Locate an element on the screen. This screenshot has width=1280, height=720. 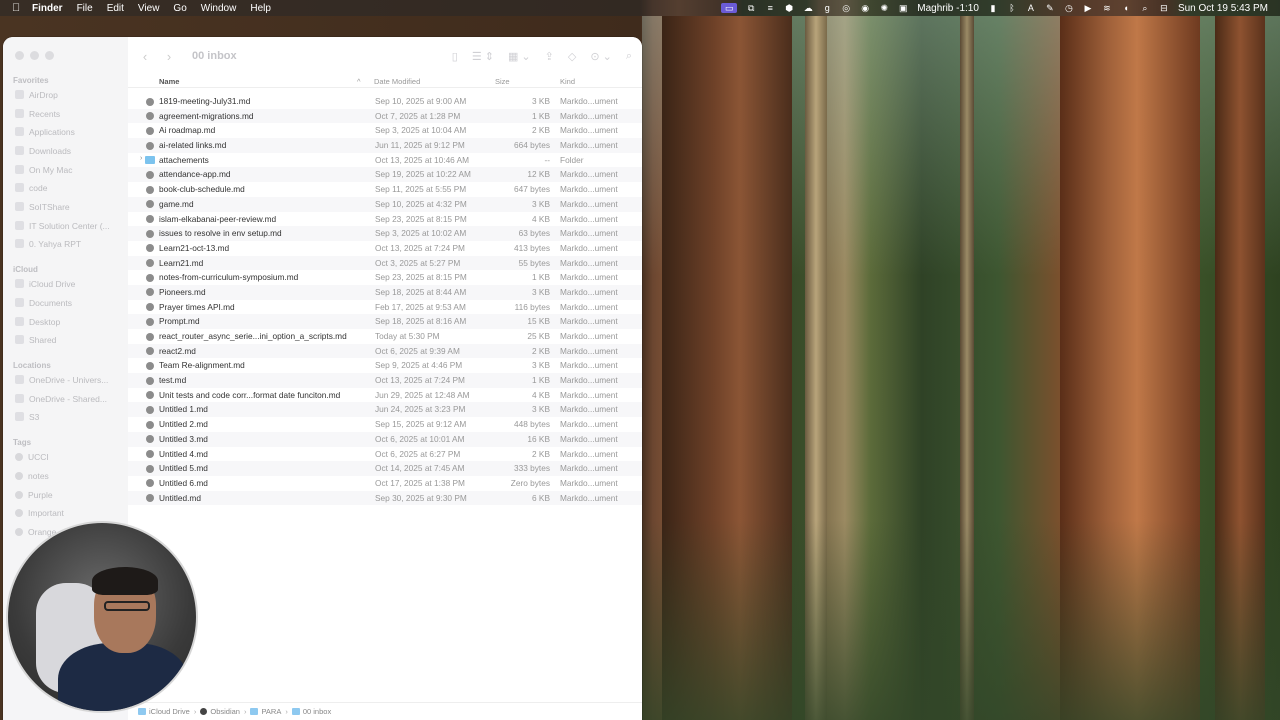
settings-icon: ✺ is located at coordinates (884, 8).